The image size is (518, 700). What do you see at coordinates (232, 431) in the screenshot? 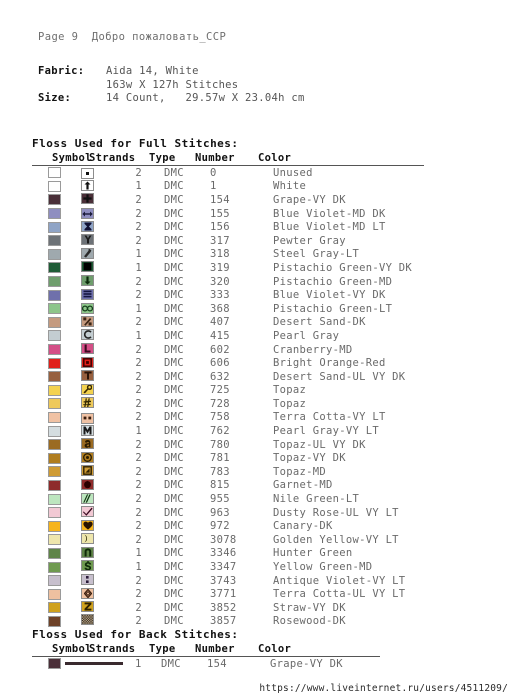
I see `table-row: 1 DMC 762 Pearl Gray-VY LT` at bounding box center [232, 431].